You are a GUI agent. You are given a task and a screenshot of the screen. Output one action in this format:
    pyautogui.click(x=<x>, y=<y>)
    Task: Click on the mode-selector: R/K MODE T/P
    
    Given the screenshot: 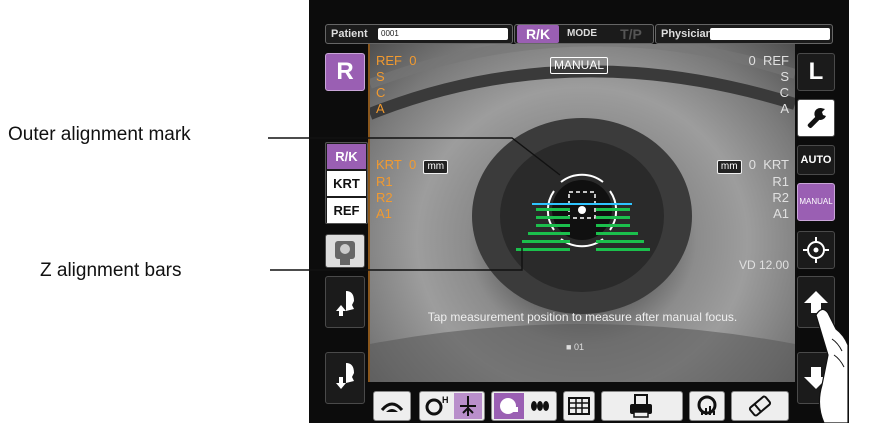 What is the action you would take?
    pyautogui.click(x=584, y=34)
    